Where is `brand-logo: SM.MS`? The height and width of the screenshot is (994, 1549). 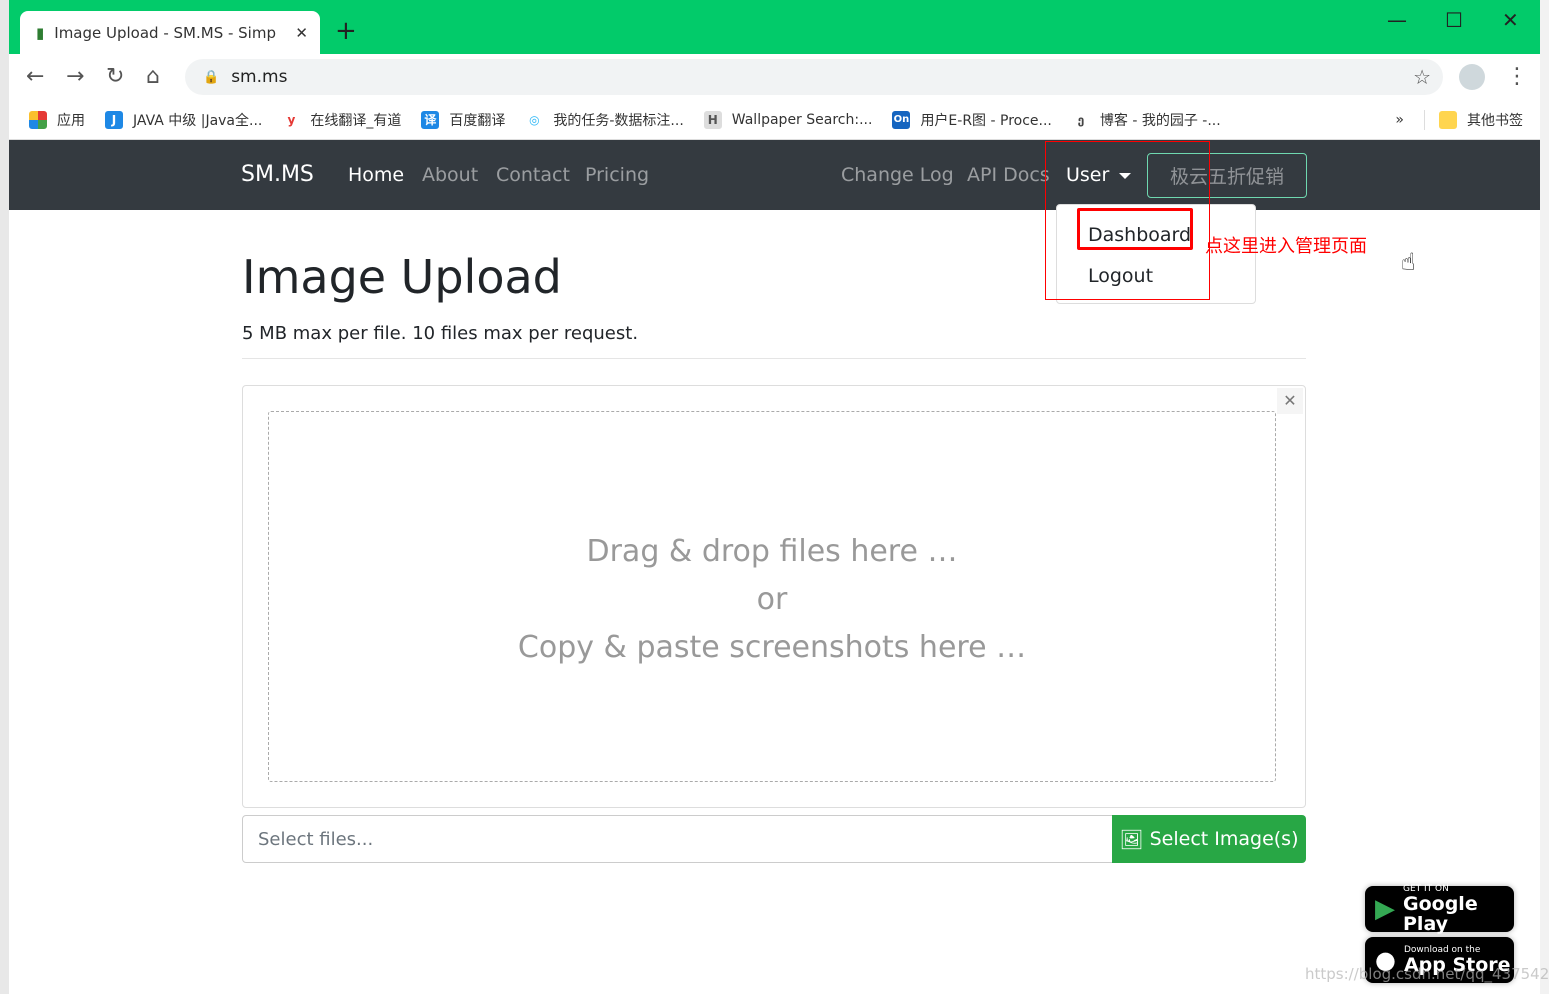
brand-logo: SM.MS is located at coordinates (277, 174).